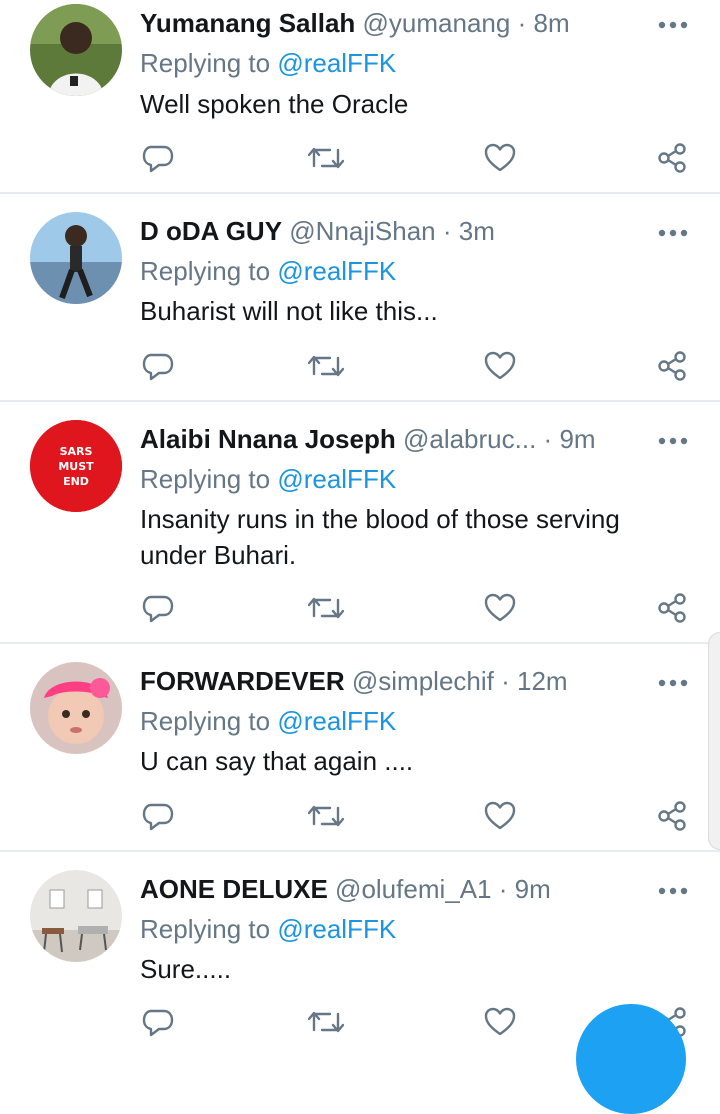  What do you see at coordinates (242, 681) in the screenshot?
I see `author-name: FORWARDEVER` at bounding box center [242, 681].